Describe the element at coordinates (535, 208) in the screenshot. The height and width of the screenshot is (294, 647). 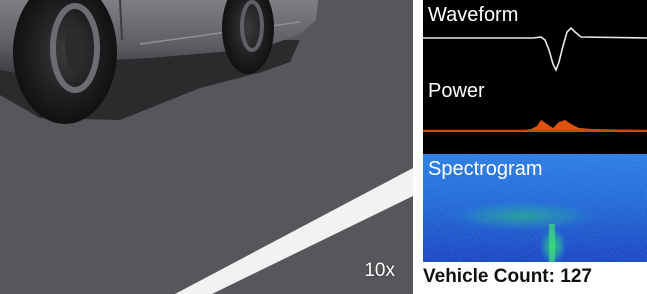
I see `spectrogram-panel: Spectrogram` at that location.